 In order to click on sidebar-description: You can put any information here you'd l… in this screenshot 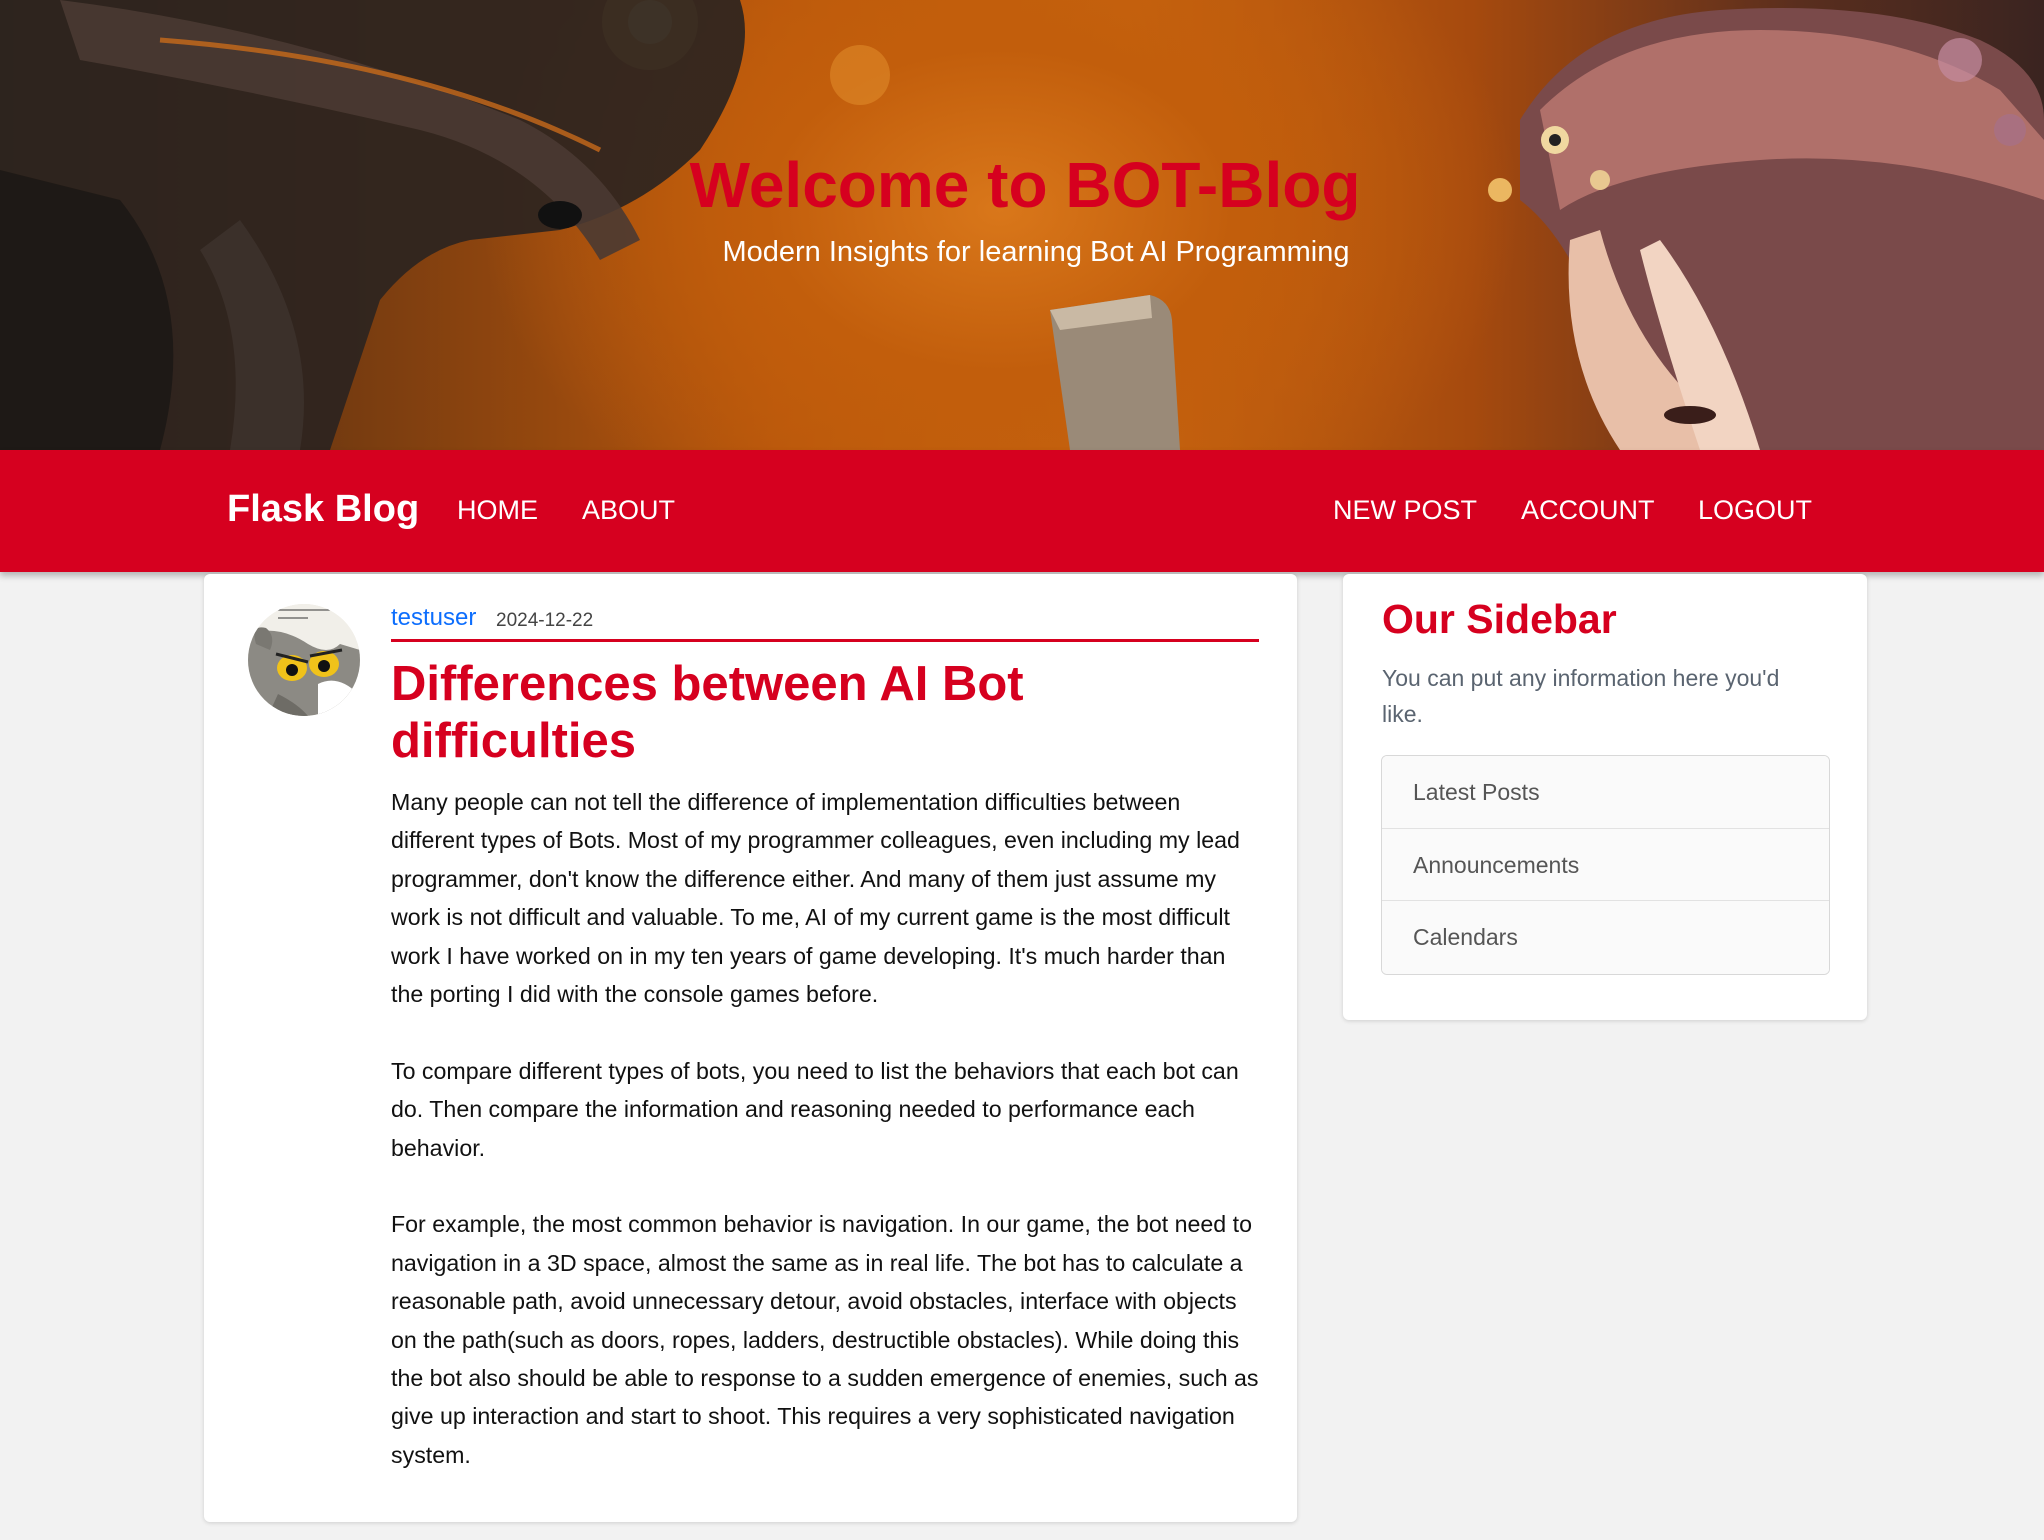, I will do `click(1581, 696)`.